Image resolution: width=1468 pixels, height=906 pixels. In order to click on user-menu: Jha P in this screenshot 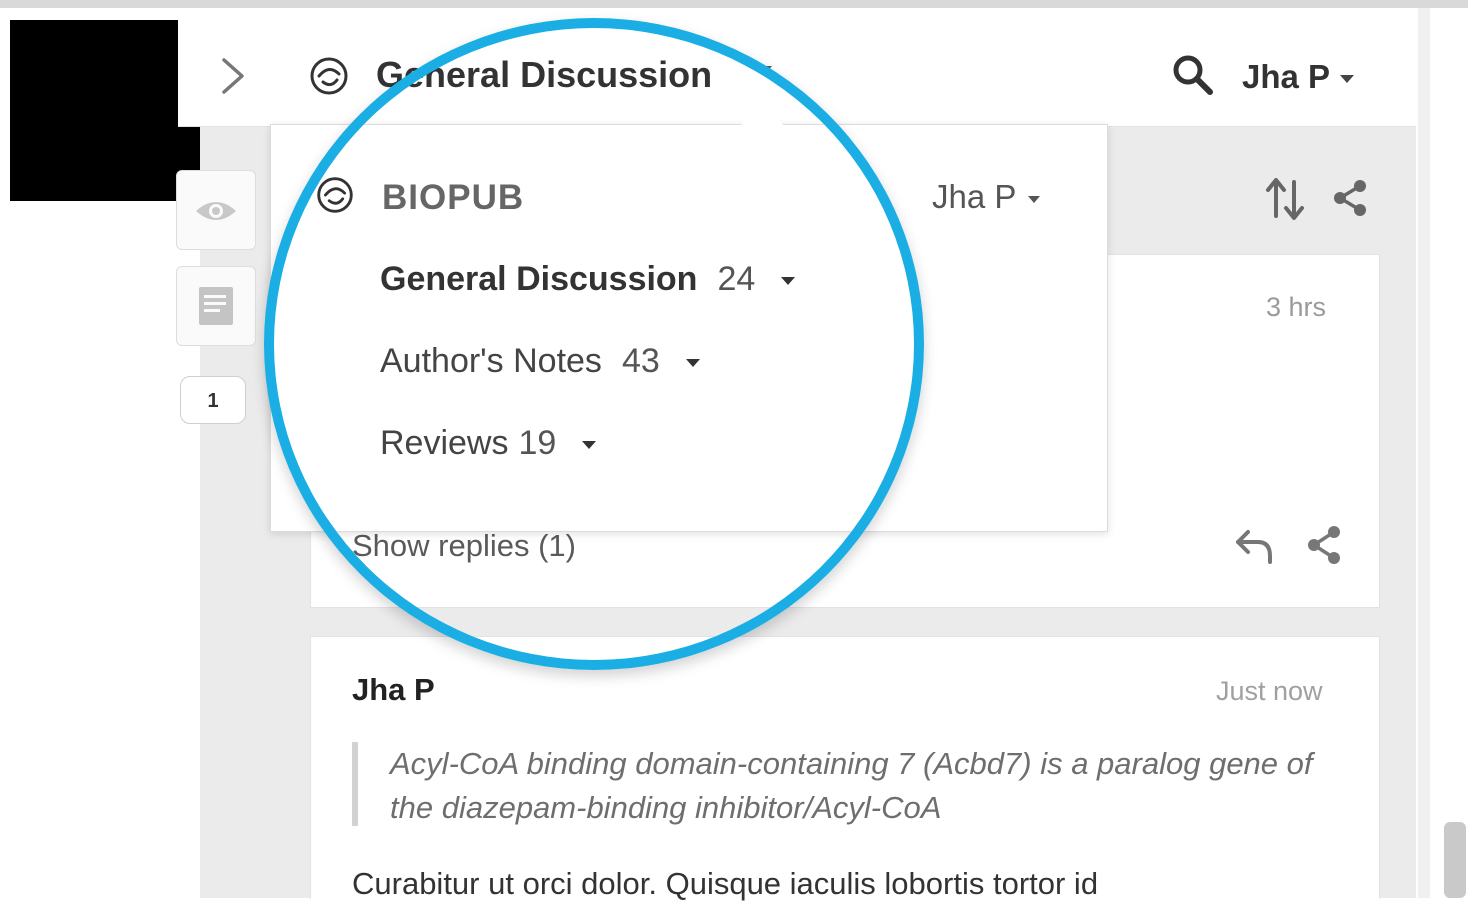, I will do `click(1298, 77)`.